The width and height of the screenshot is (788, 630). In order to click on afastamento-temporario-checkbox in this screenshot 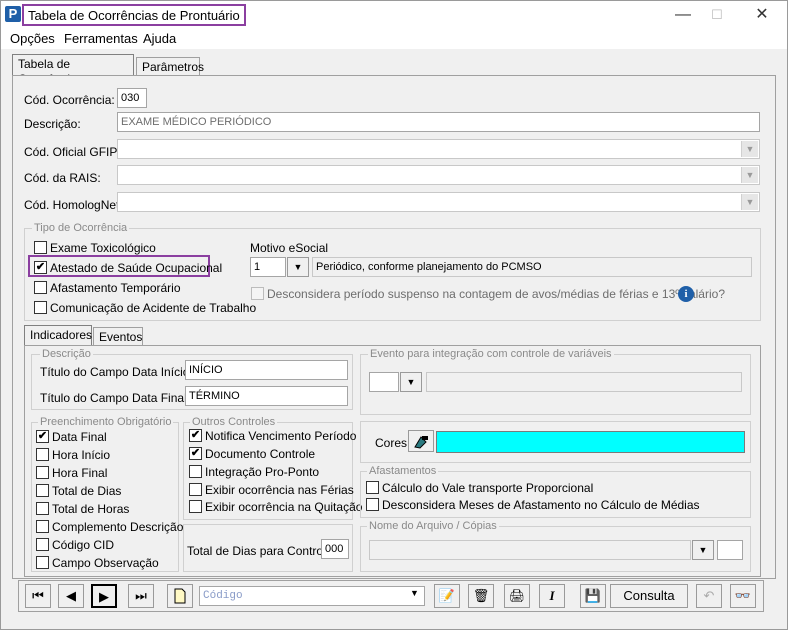, I will do `click(40, 287)`.